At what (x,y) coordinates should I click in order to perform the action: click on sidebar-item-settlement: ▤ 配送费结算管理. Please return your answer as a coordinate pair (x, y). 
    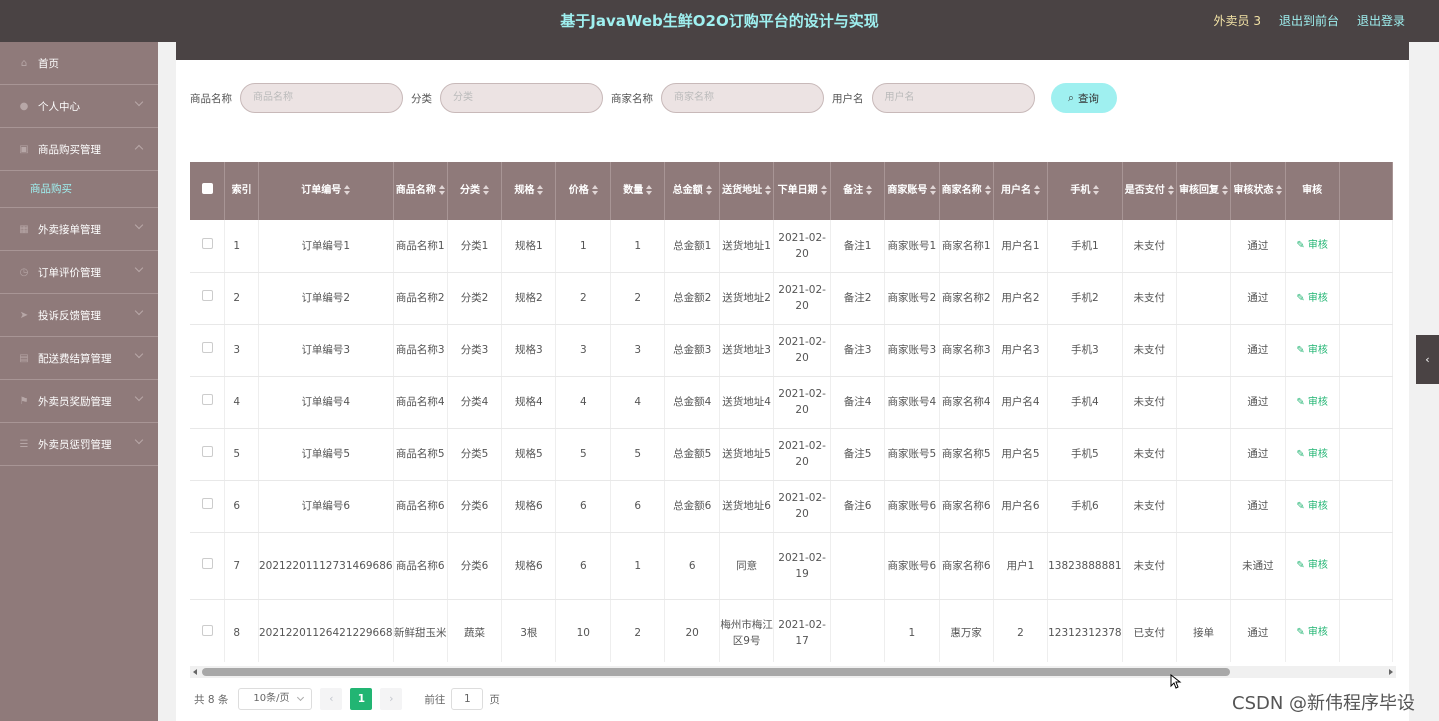
    Looking at the image, I should click on (79, 358).